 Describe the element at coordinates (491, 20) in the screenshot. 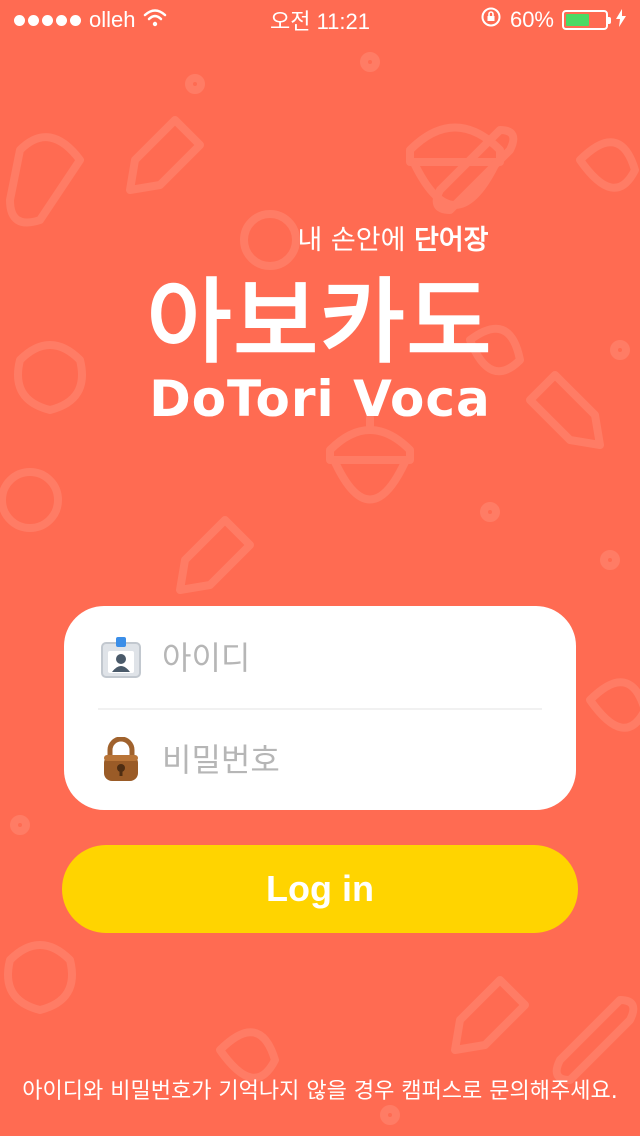

I see `rotation-lock-icon` at that location.